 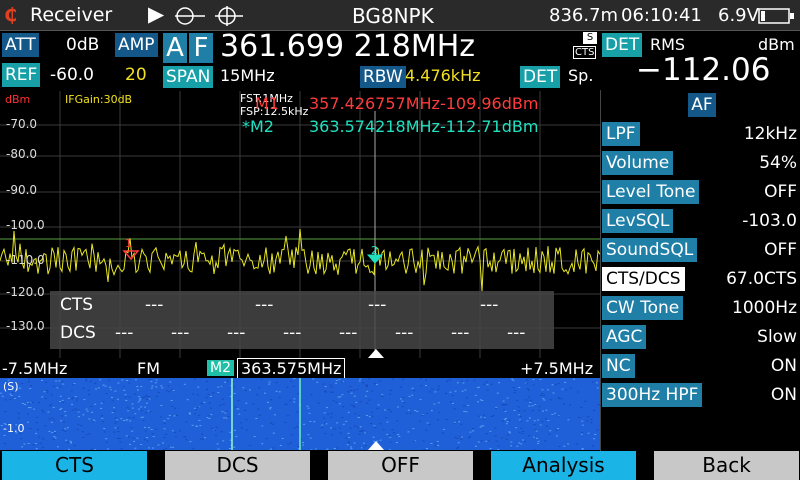 I want to click on ref-label: REF, so click(x=21, y=75).